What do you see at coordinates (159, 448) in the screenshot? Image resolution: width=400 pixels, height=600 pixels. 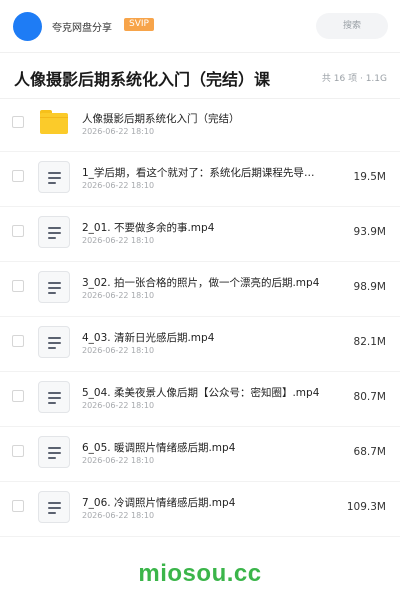 I see `file-name: 6_05. 暖调照片情绪感后期.mp4` at bounding box center [159, 448].